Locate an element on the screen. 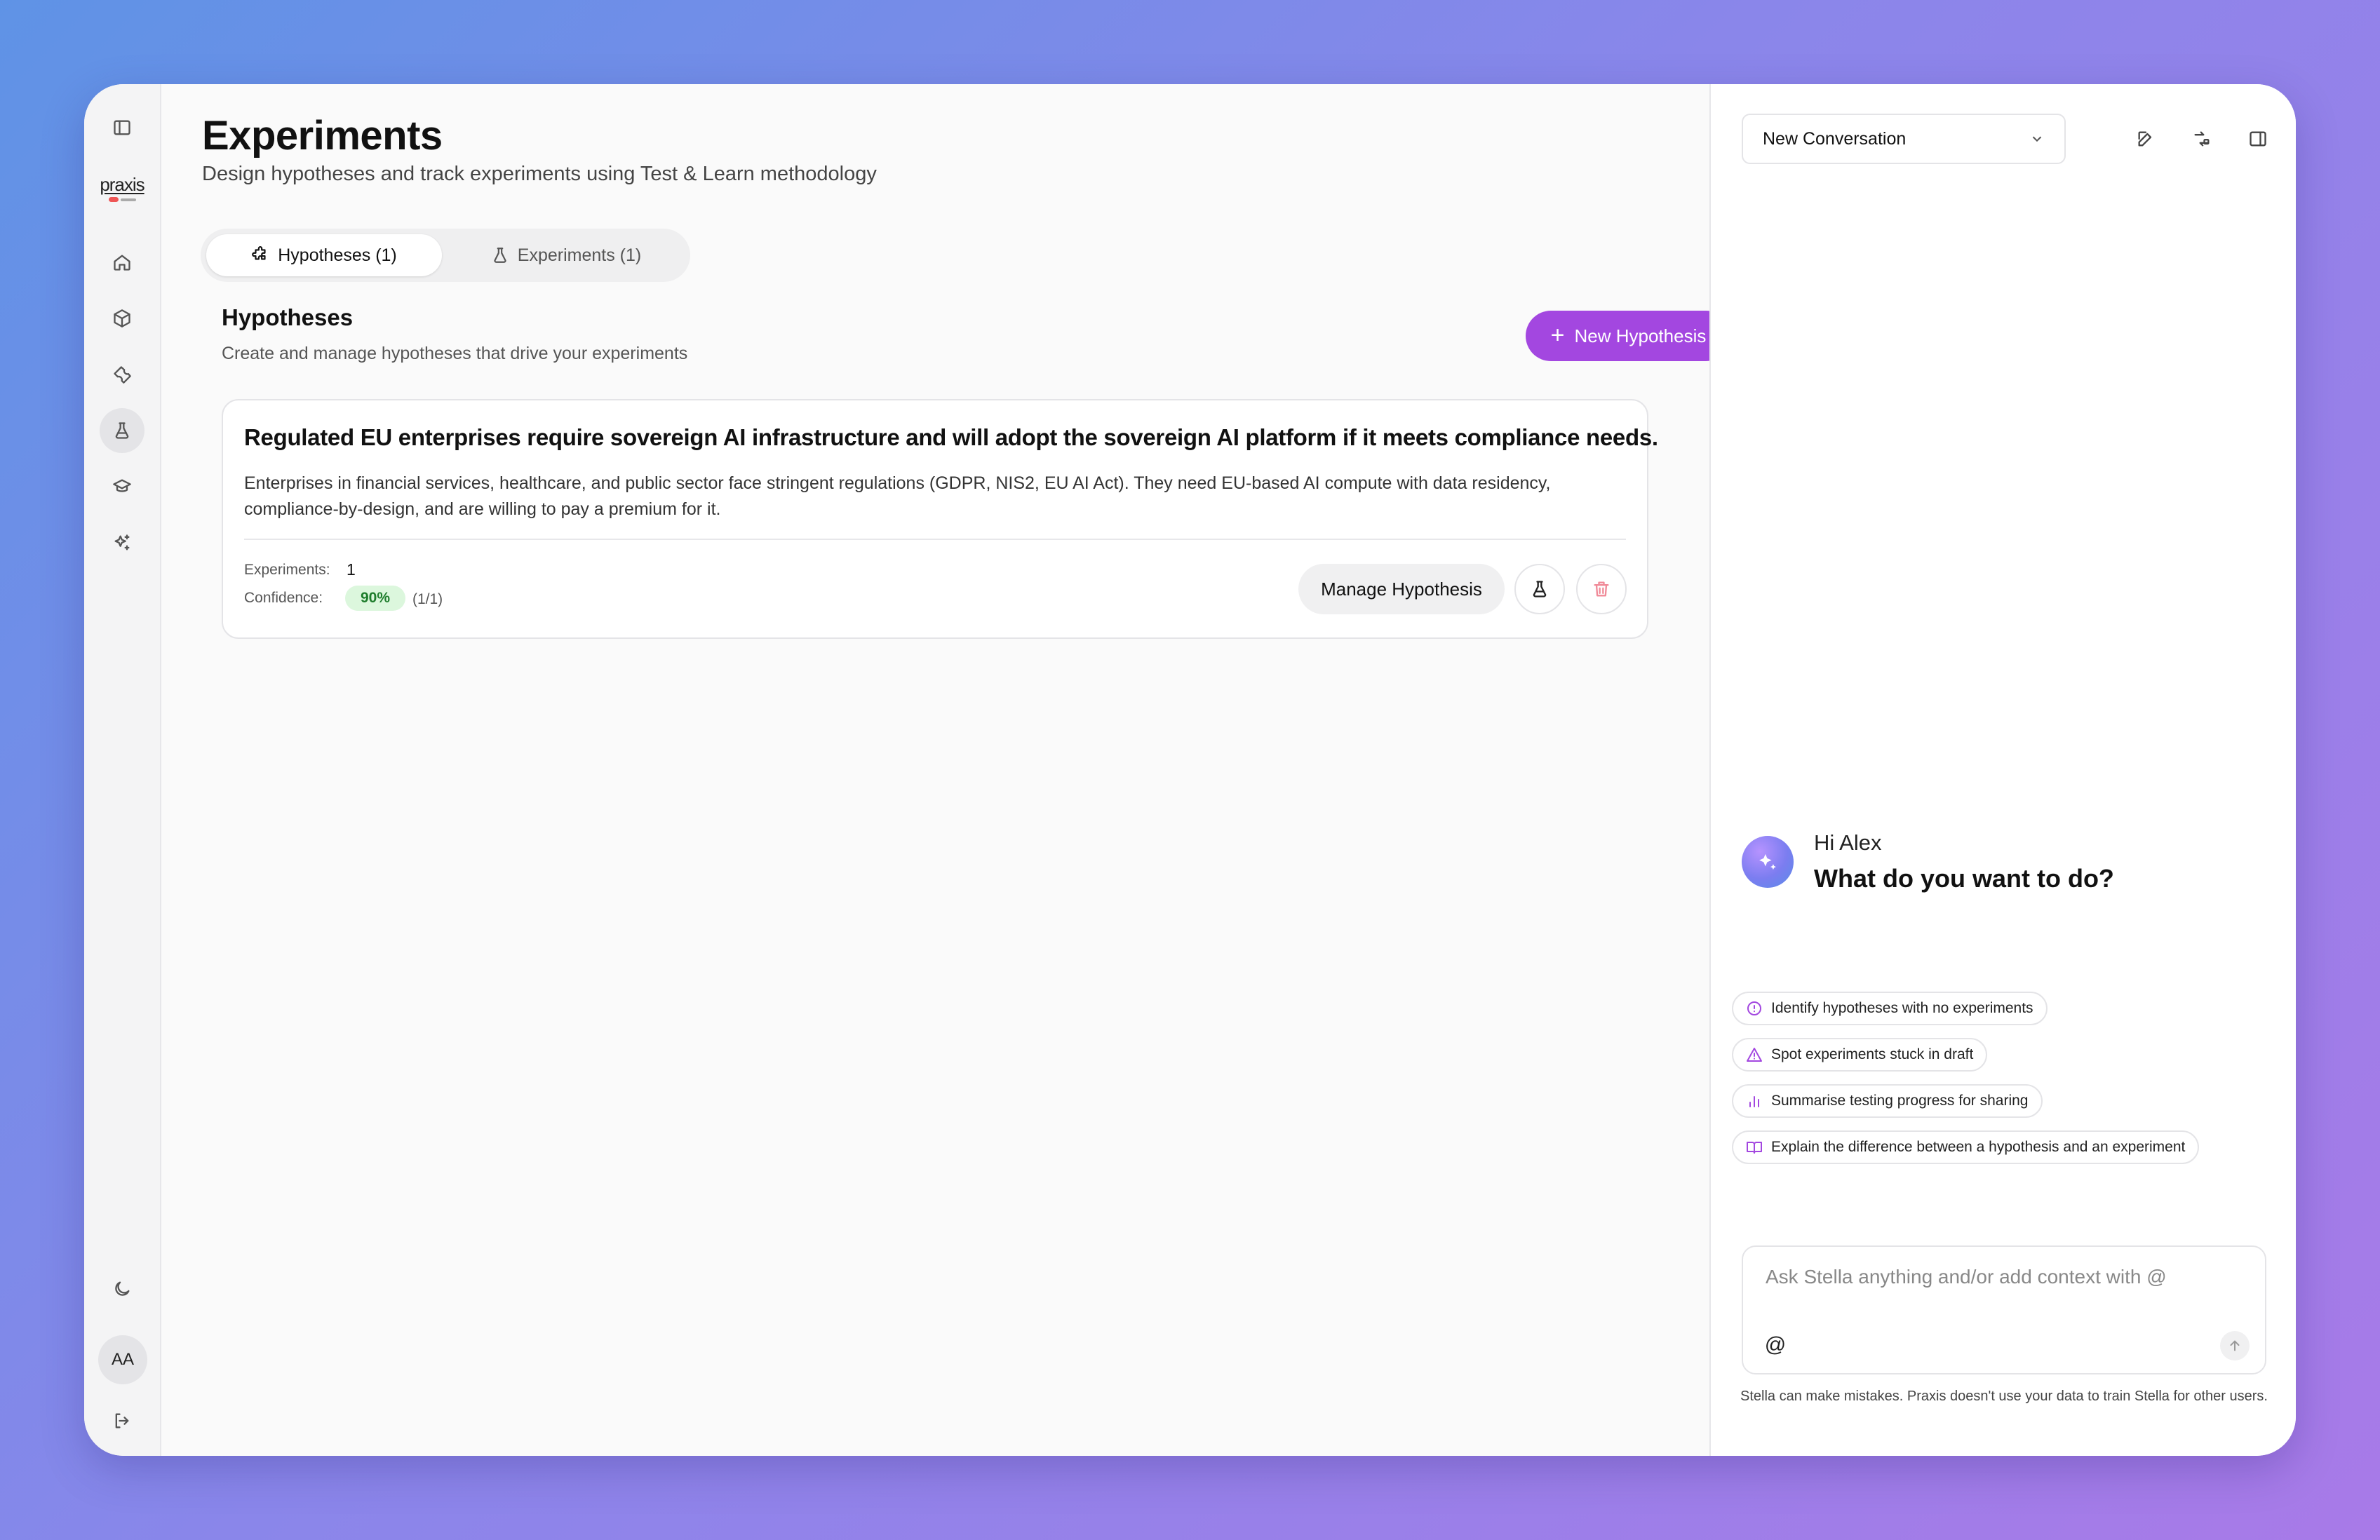 This screenshot has width=2380, height=1540. experiments-count-label: Experiments: is located at coordinates (287, 570).